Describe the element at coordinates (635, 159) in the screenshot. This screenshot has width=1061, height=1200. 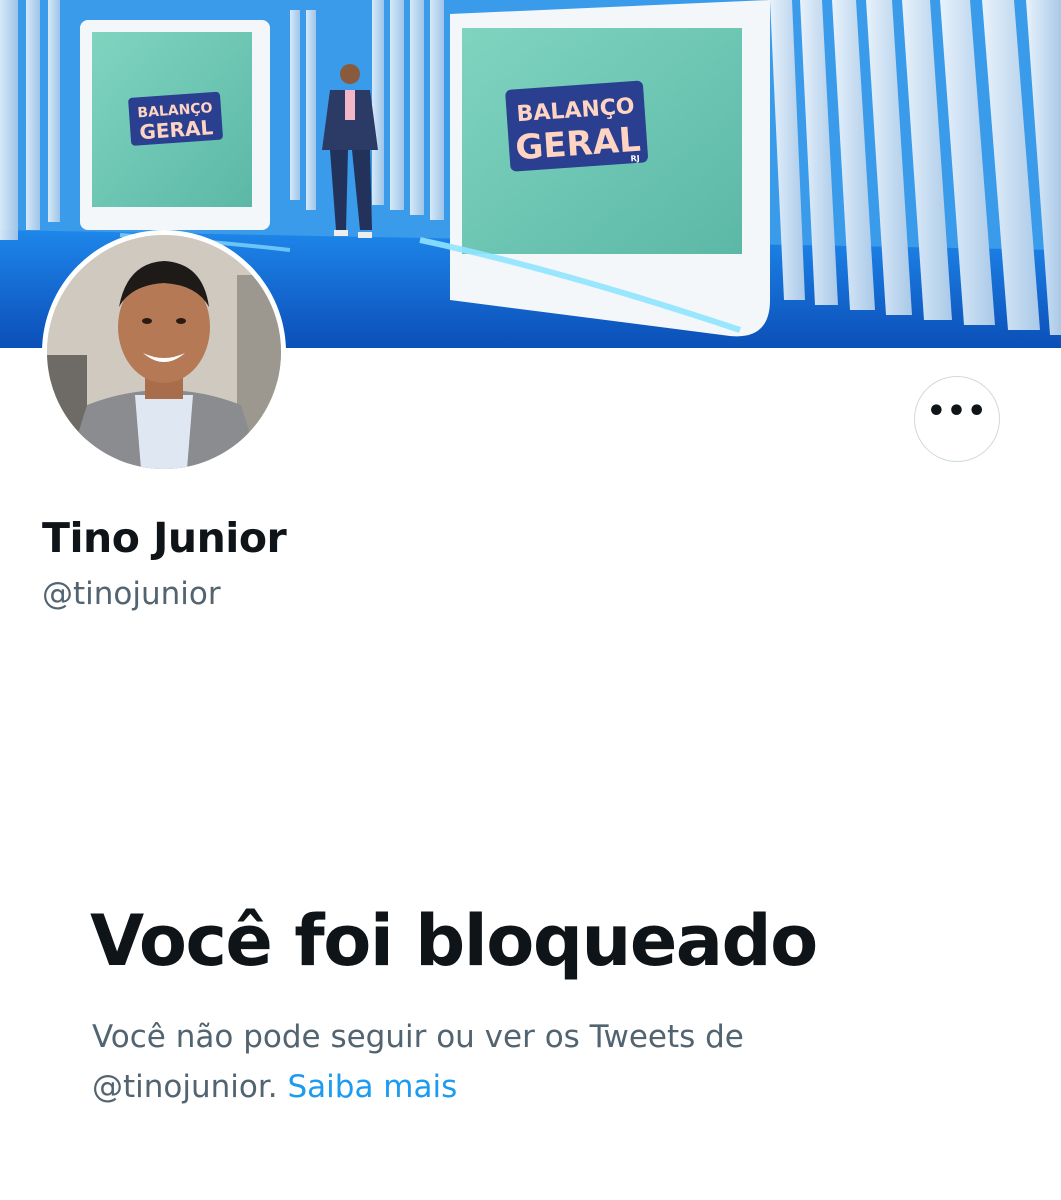
I see `svg-text: RJ` at that location.